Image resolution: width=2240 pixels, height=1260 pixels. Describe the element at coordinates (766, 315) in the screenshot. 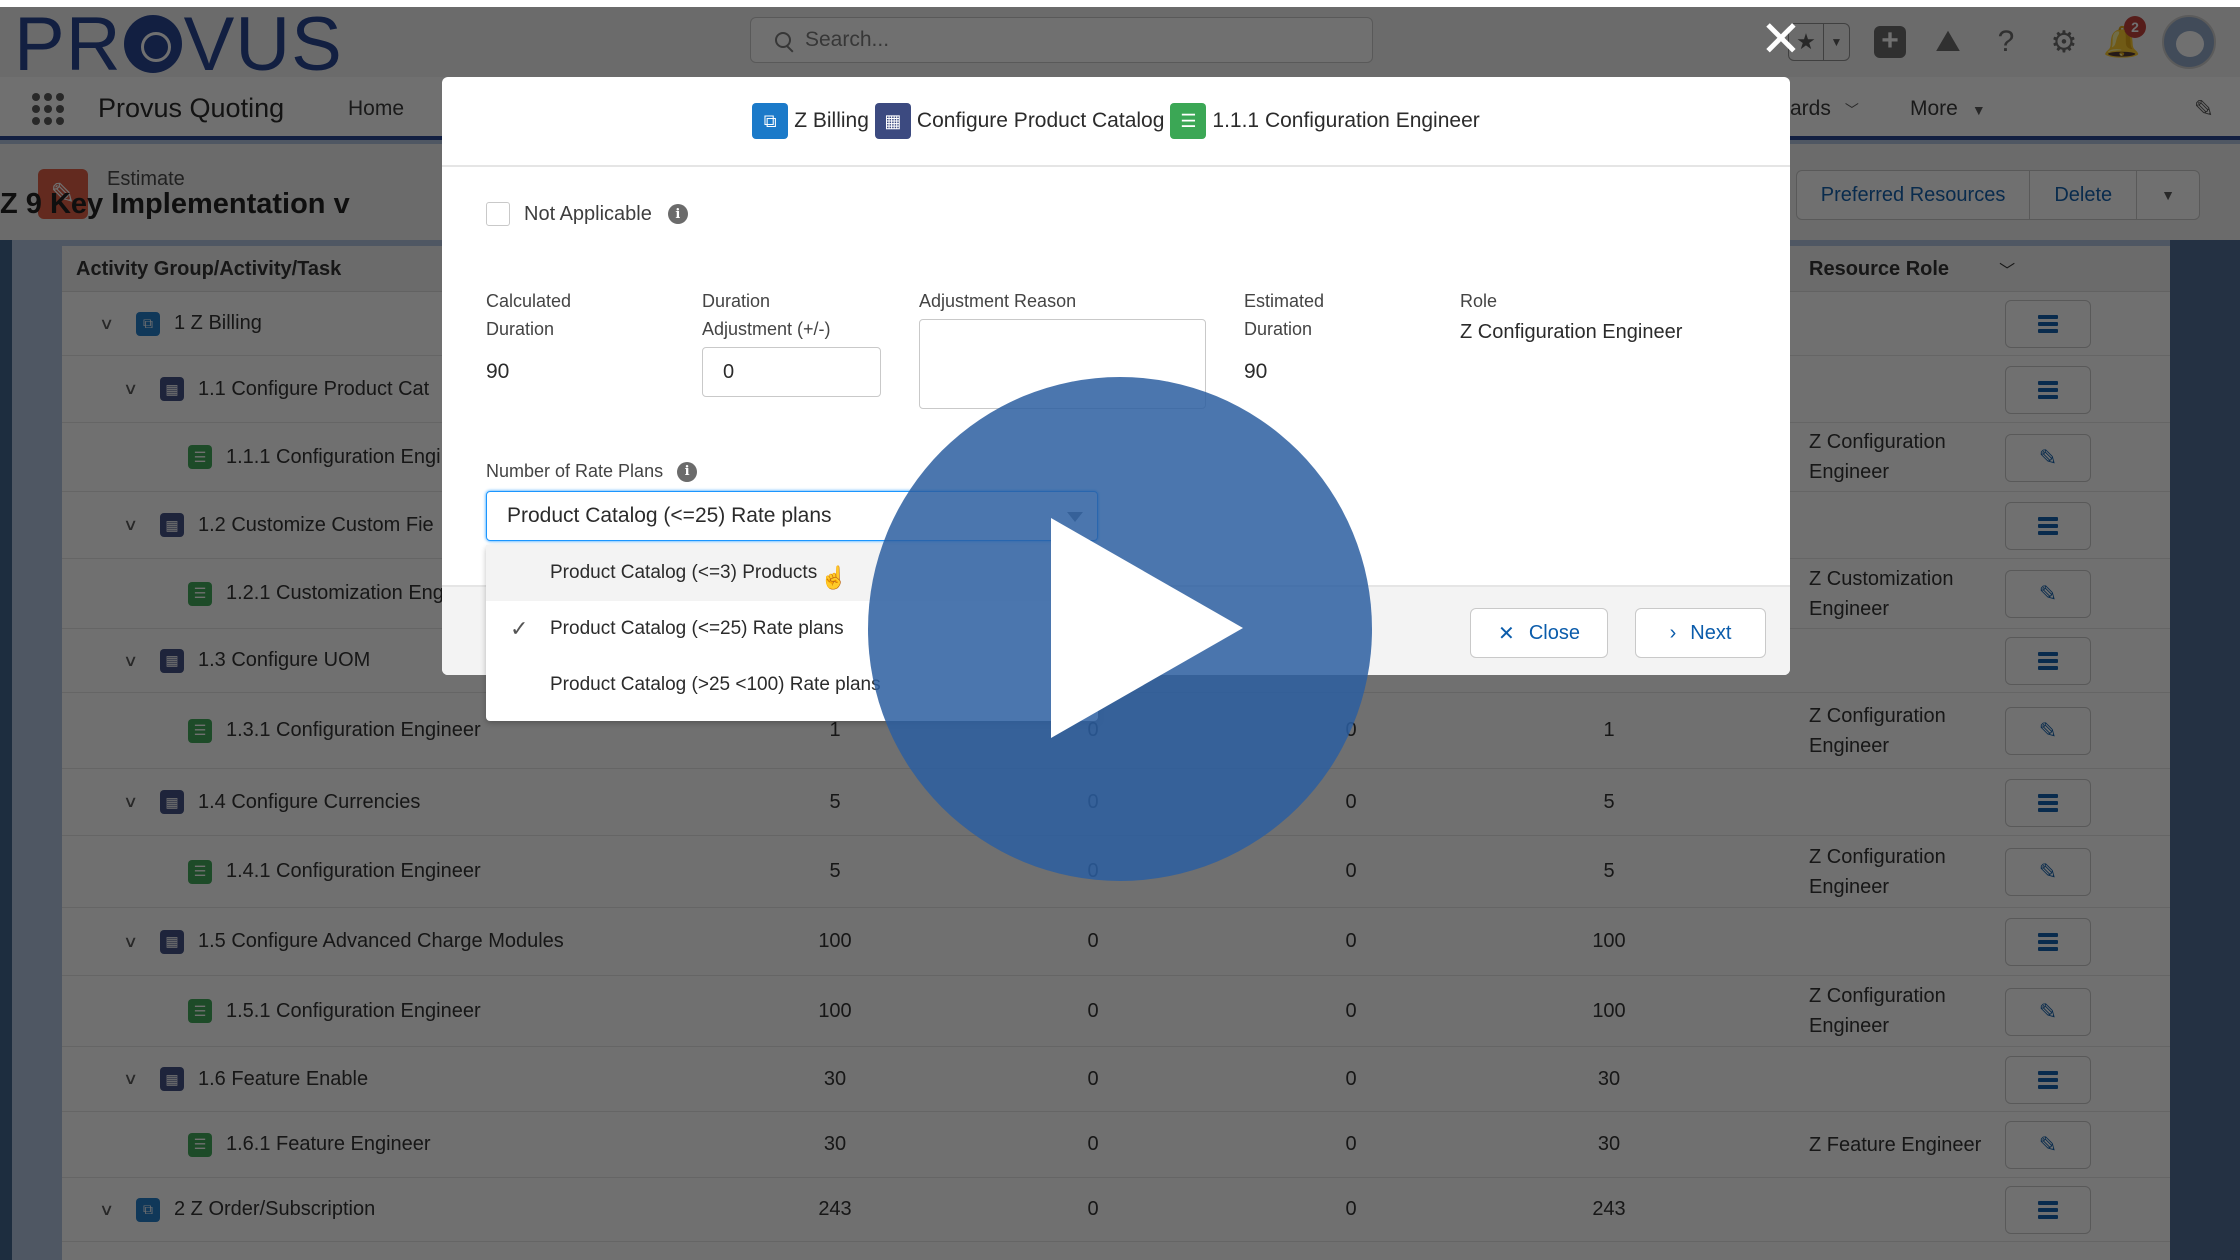

I see `duration-adjustment-label: Duration Adjustment (+/-)` at that location.